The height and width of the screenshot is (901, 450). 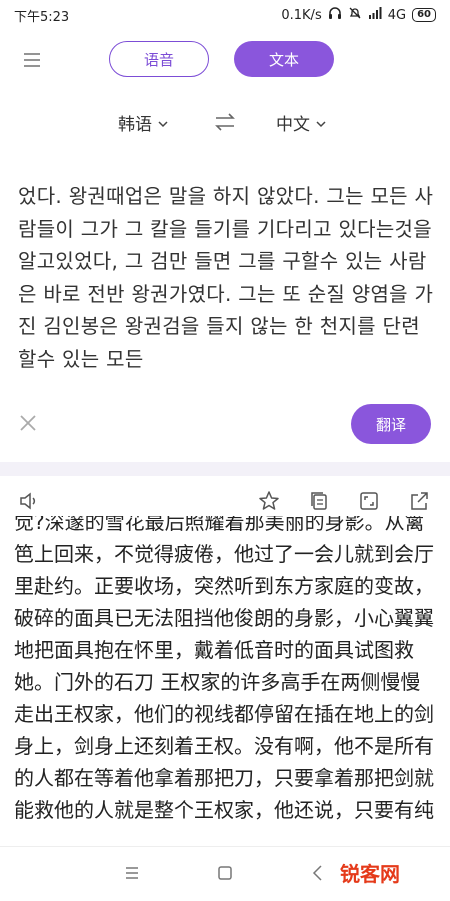 I want to click on section-divider, so click(x=225, y=469).